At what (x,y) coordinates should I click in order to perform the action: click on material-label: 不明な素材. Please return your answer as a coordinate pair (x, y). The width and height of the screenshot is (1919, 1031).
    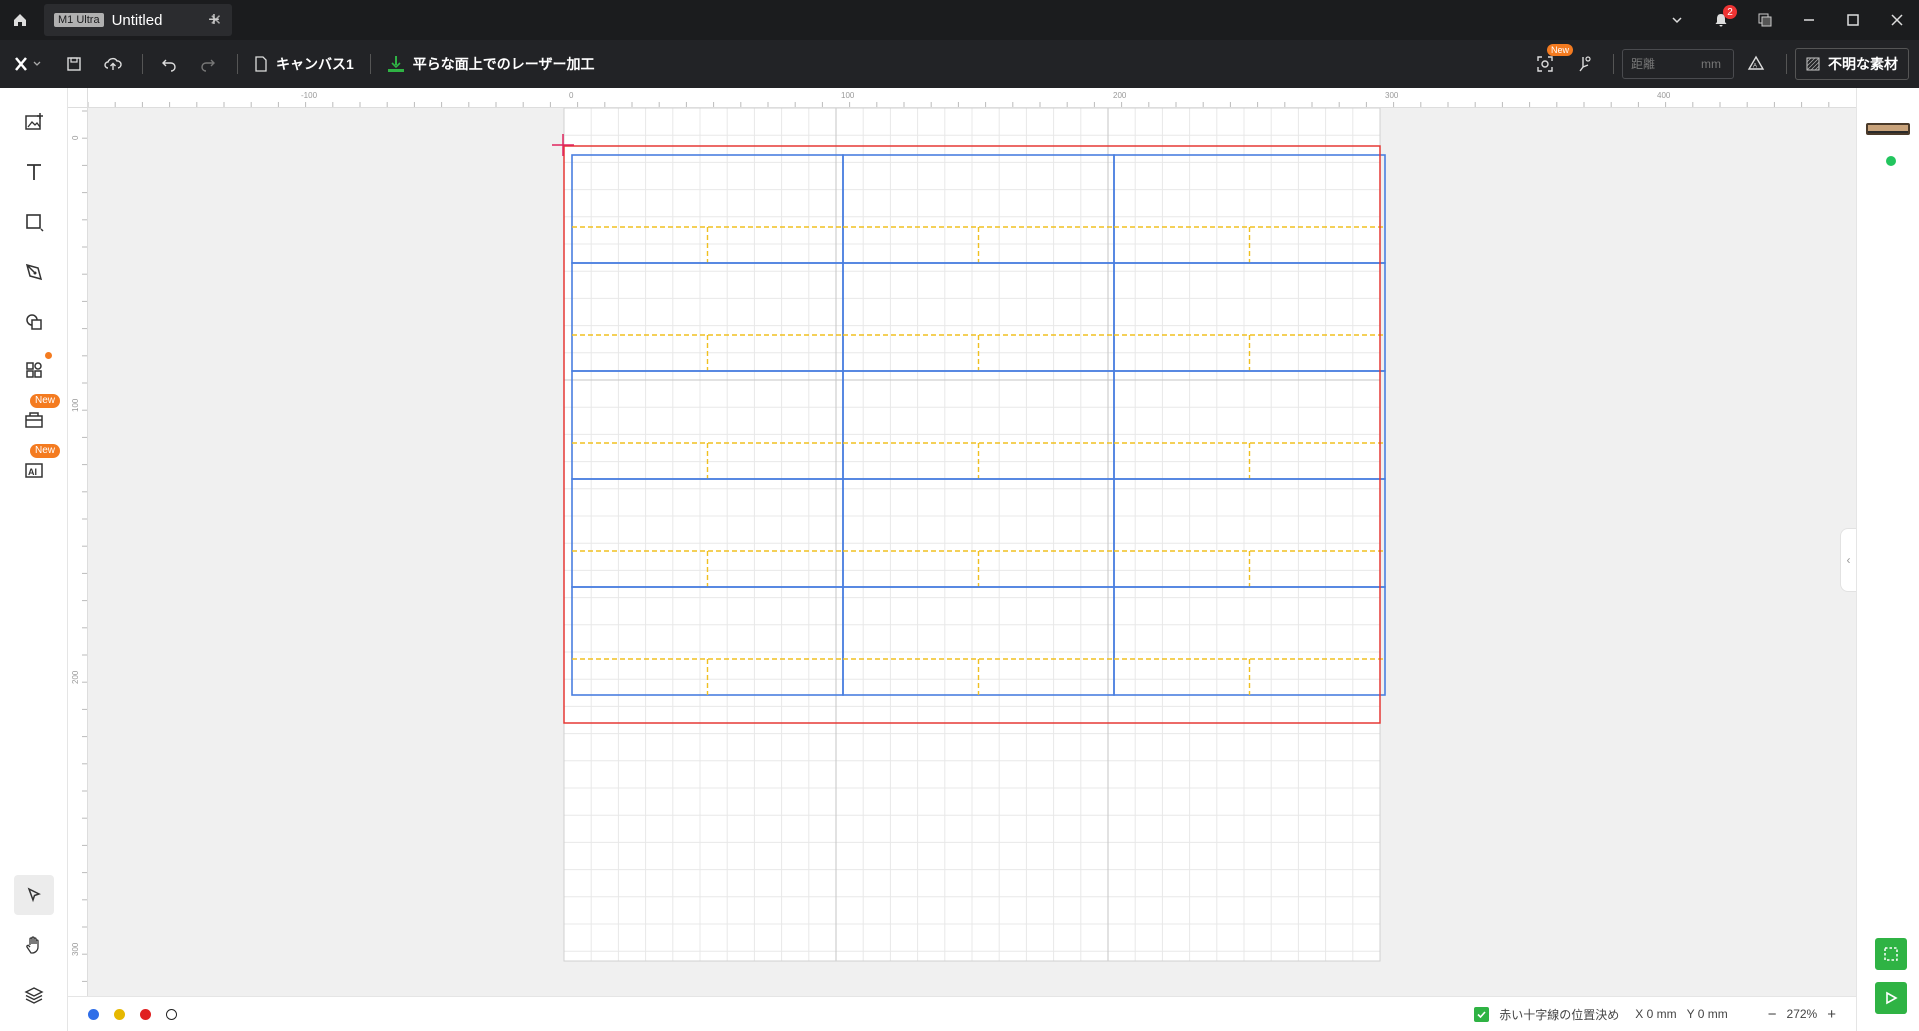
    Looking at the image, I should click on (1863, 64).